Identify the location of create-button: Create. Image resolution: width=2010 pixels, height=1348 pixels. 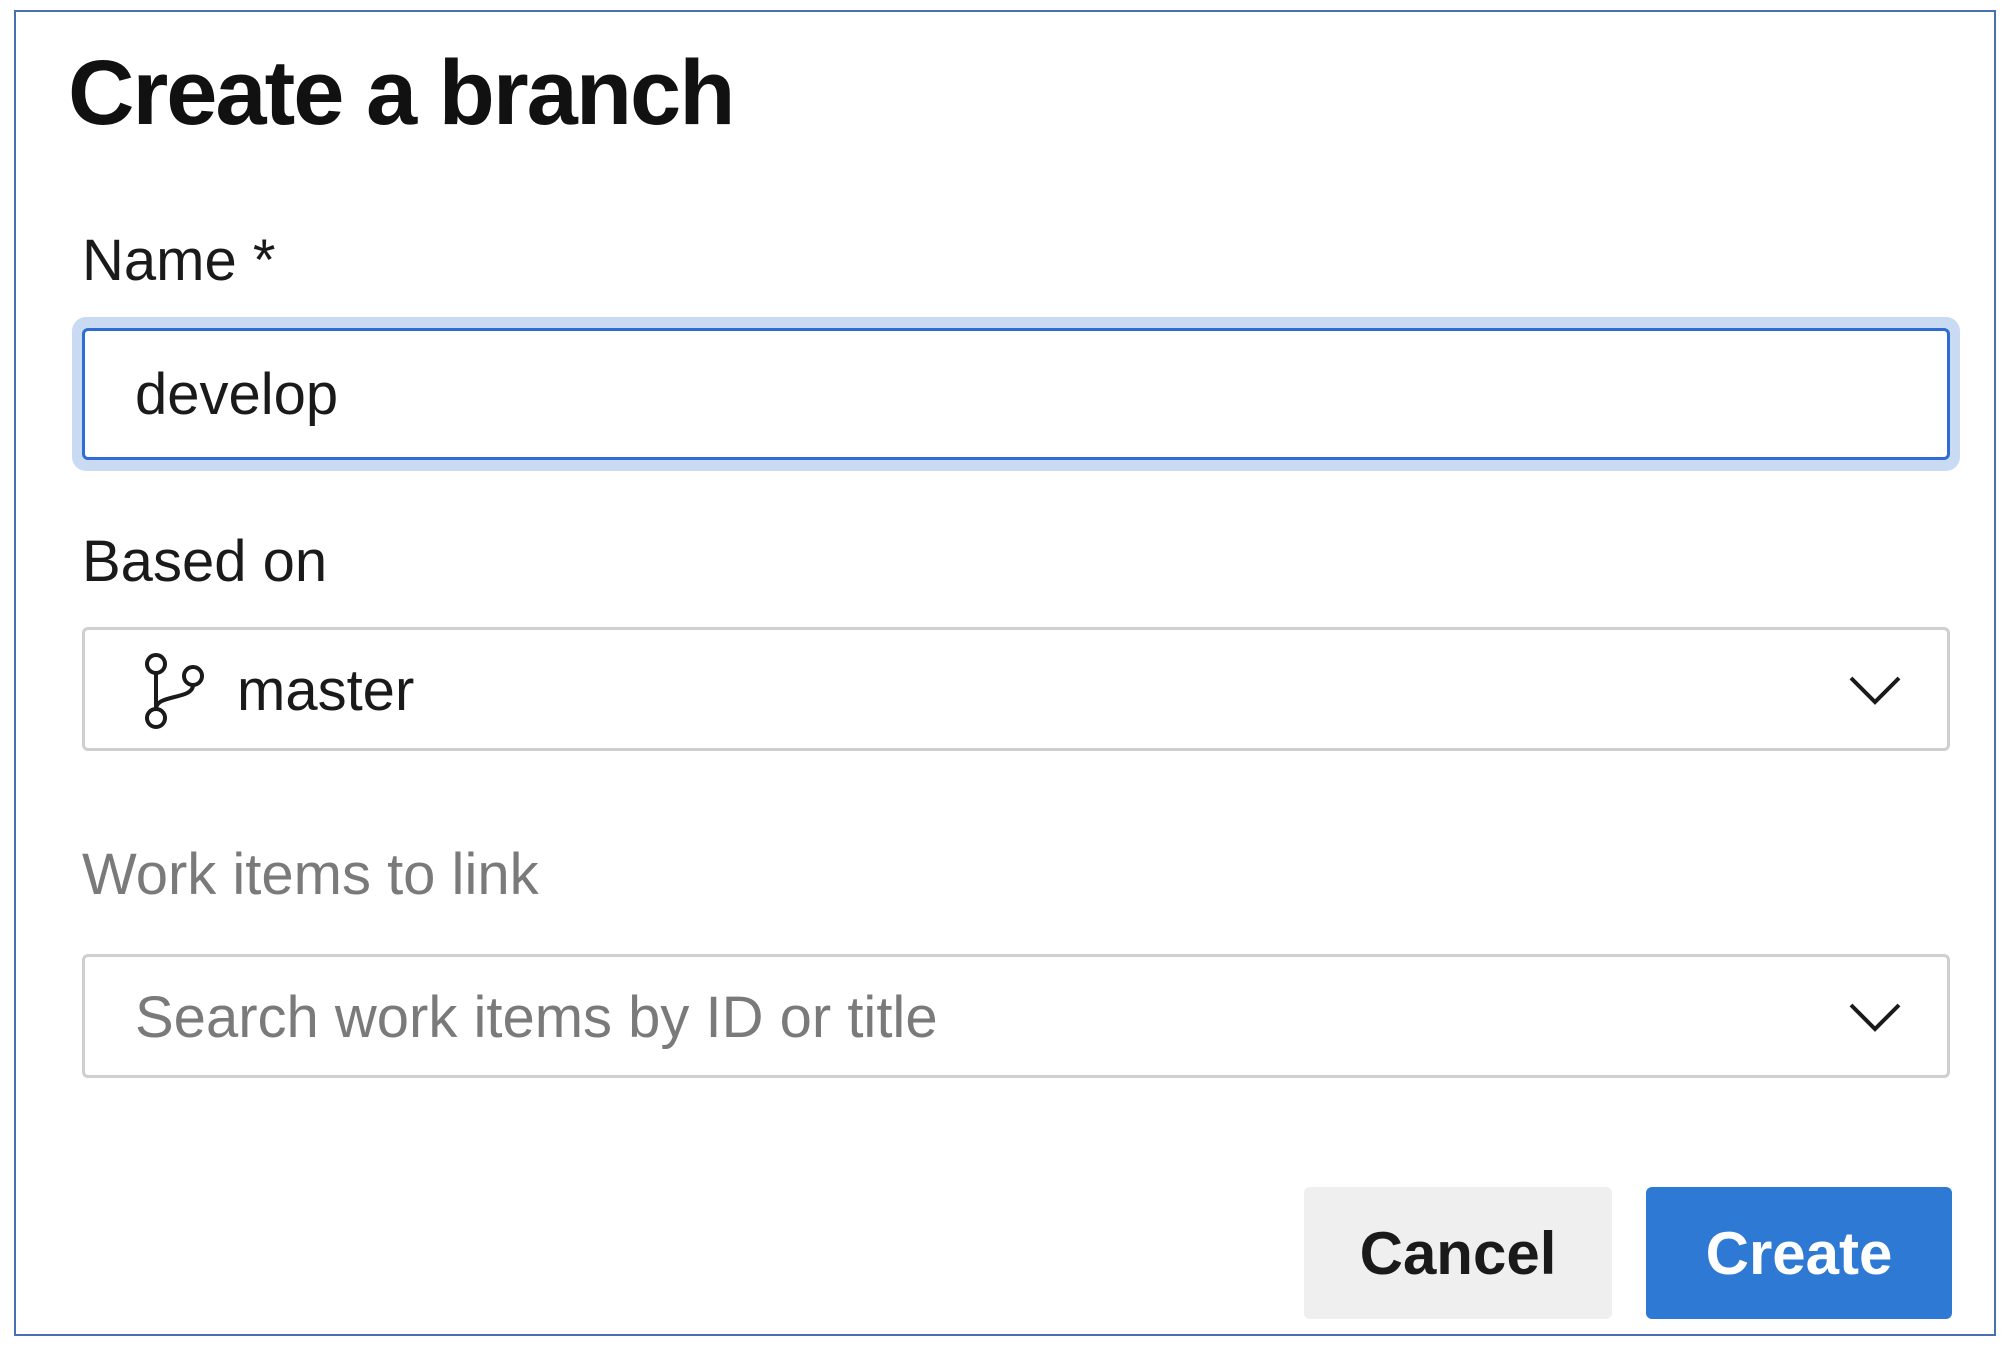
(1799, 1253).